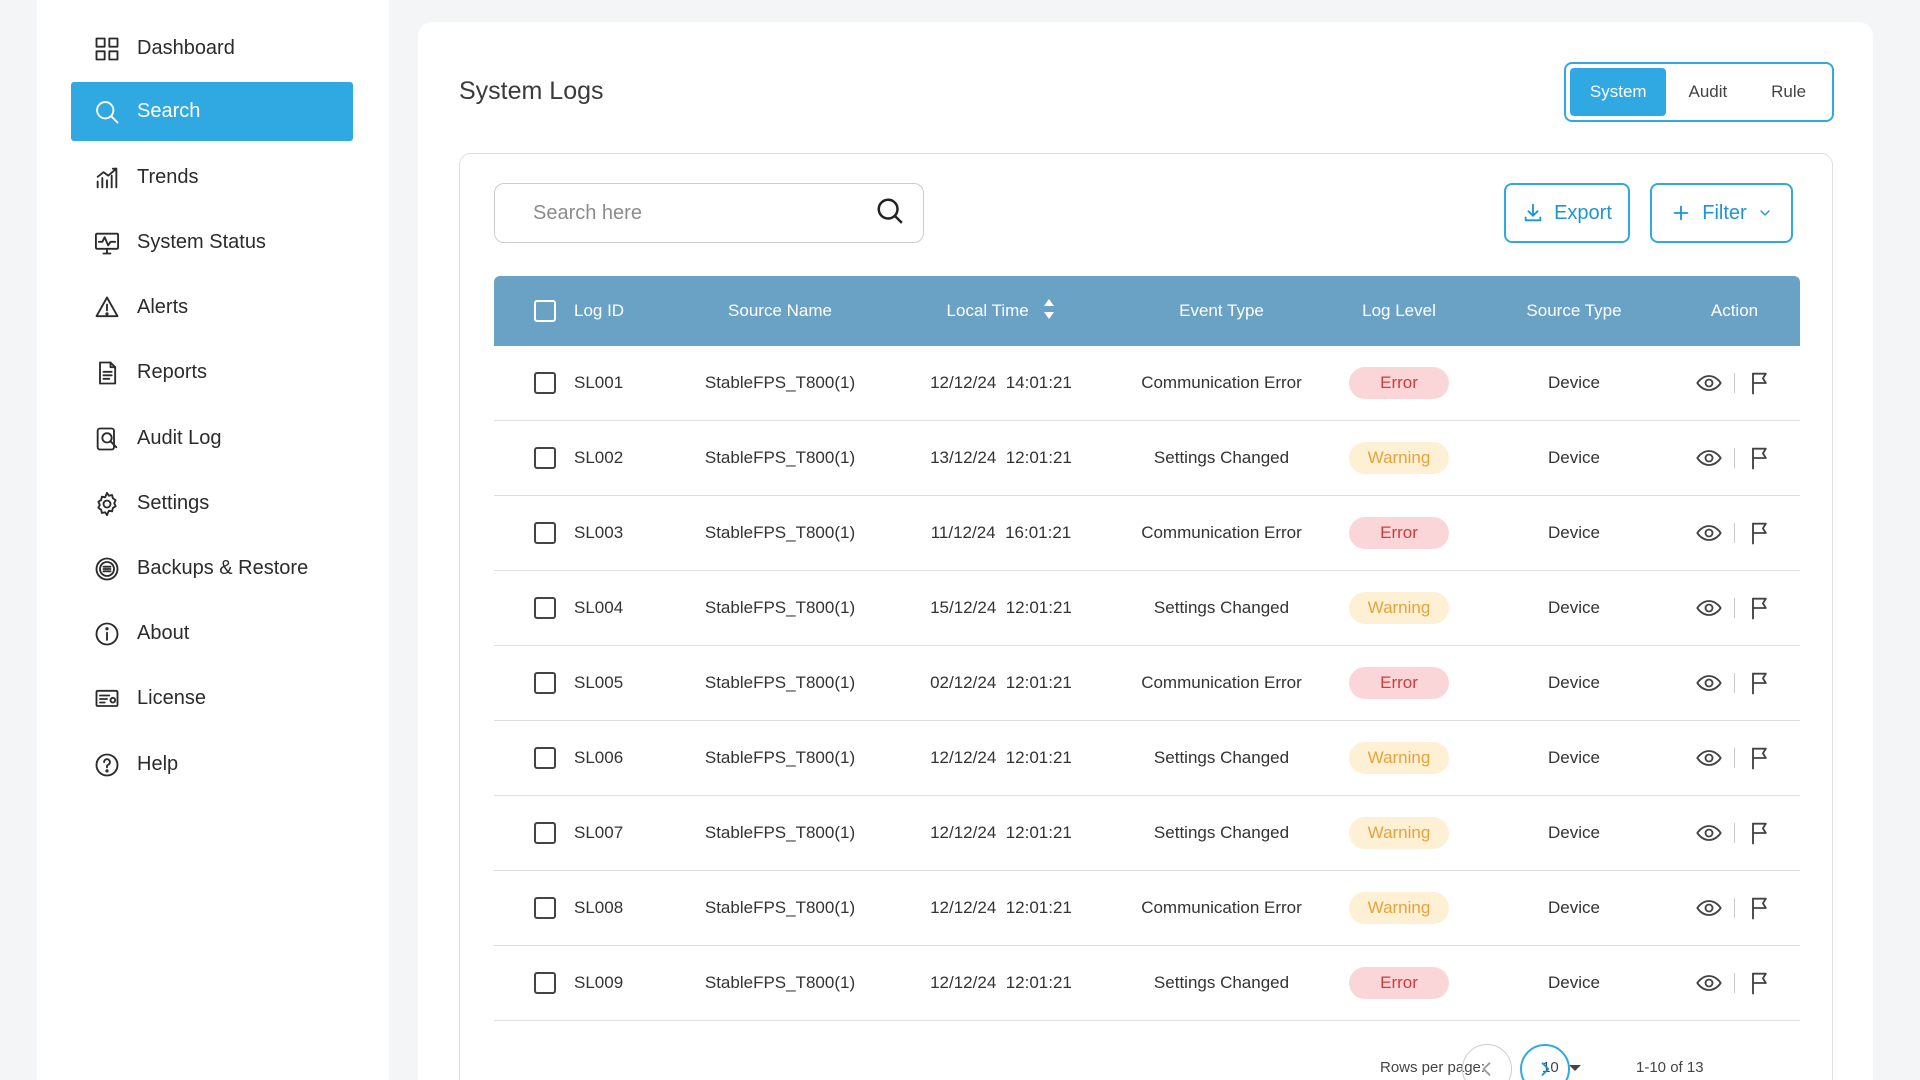 This screenshot has height=1080, width=1920. Describe the element at coordinates (1221, 607) in the screenshot. I see `event-type: Settings Changed` at that location.